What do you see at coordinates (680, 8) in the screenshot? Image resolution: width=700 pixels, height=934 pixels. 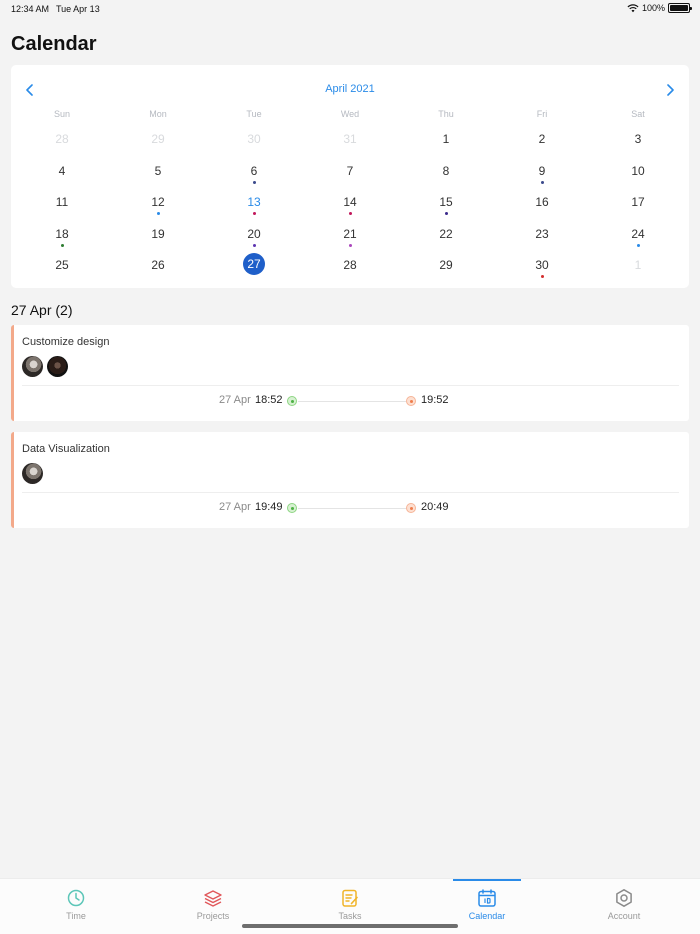 I see `battery-icon` at bounding box center [680, 8].